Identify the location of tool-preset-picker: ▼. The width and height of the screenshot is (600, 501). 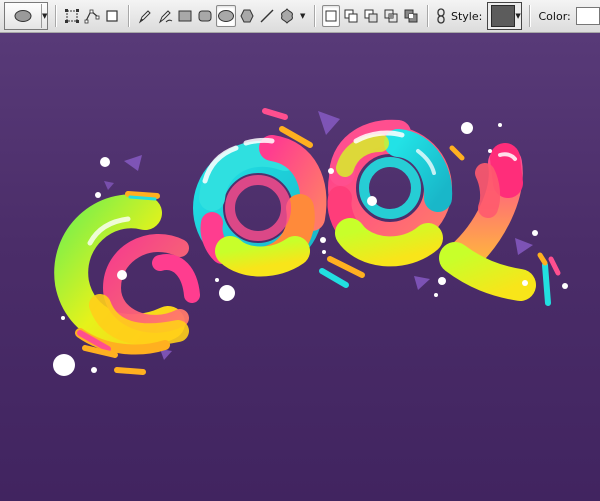
(26, 16).